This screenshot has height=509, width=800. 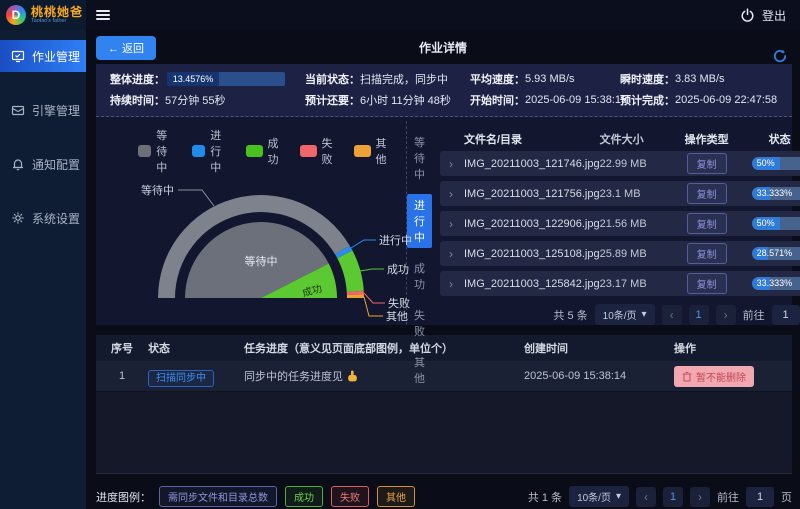 What do you see at coordinates (780, 56) in the screenshot?
I see `refresh-icon` at bounding box center [780, 56].